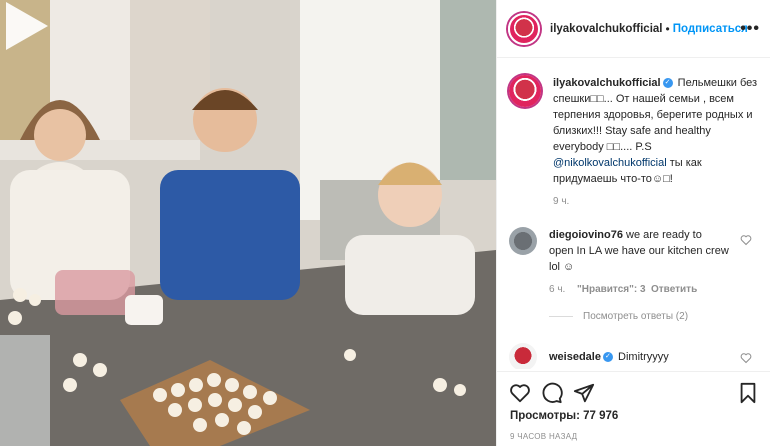  Describe the element at coordinates (584, 393) in the screenshot. I see `share-icon` at that location.